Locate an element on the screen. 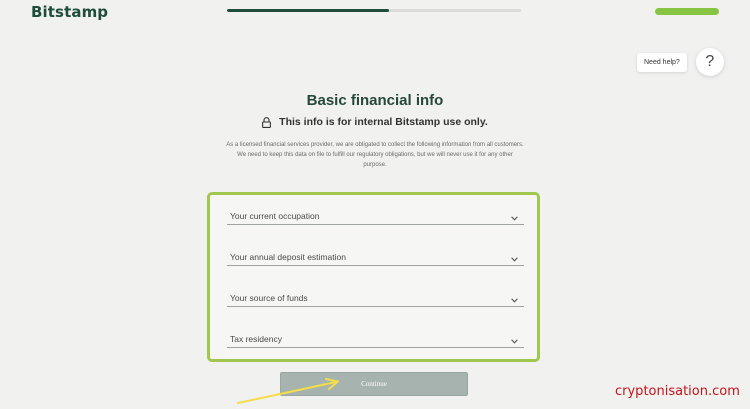  tax-residency-label: Tax residency is located at coordinates (256, 339).